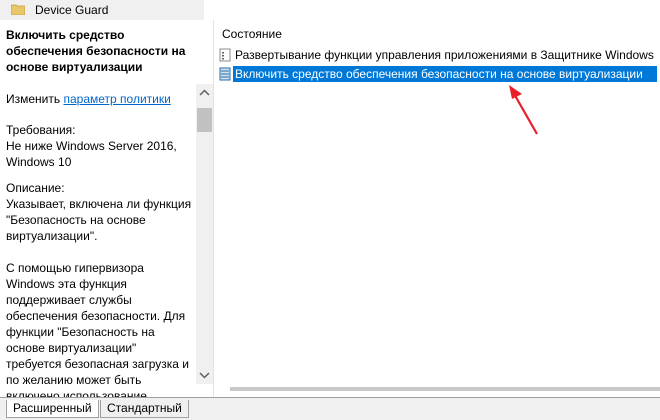  I want to click on edit-policy-link: параметр политики, so click(116, 99).